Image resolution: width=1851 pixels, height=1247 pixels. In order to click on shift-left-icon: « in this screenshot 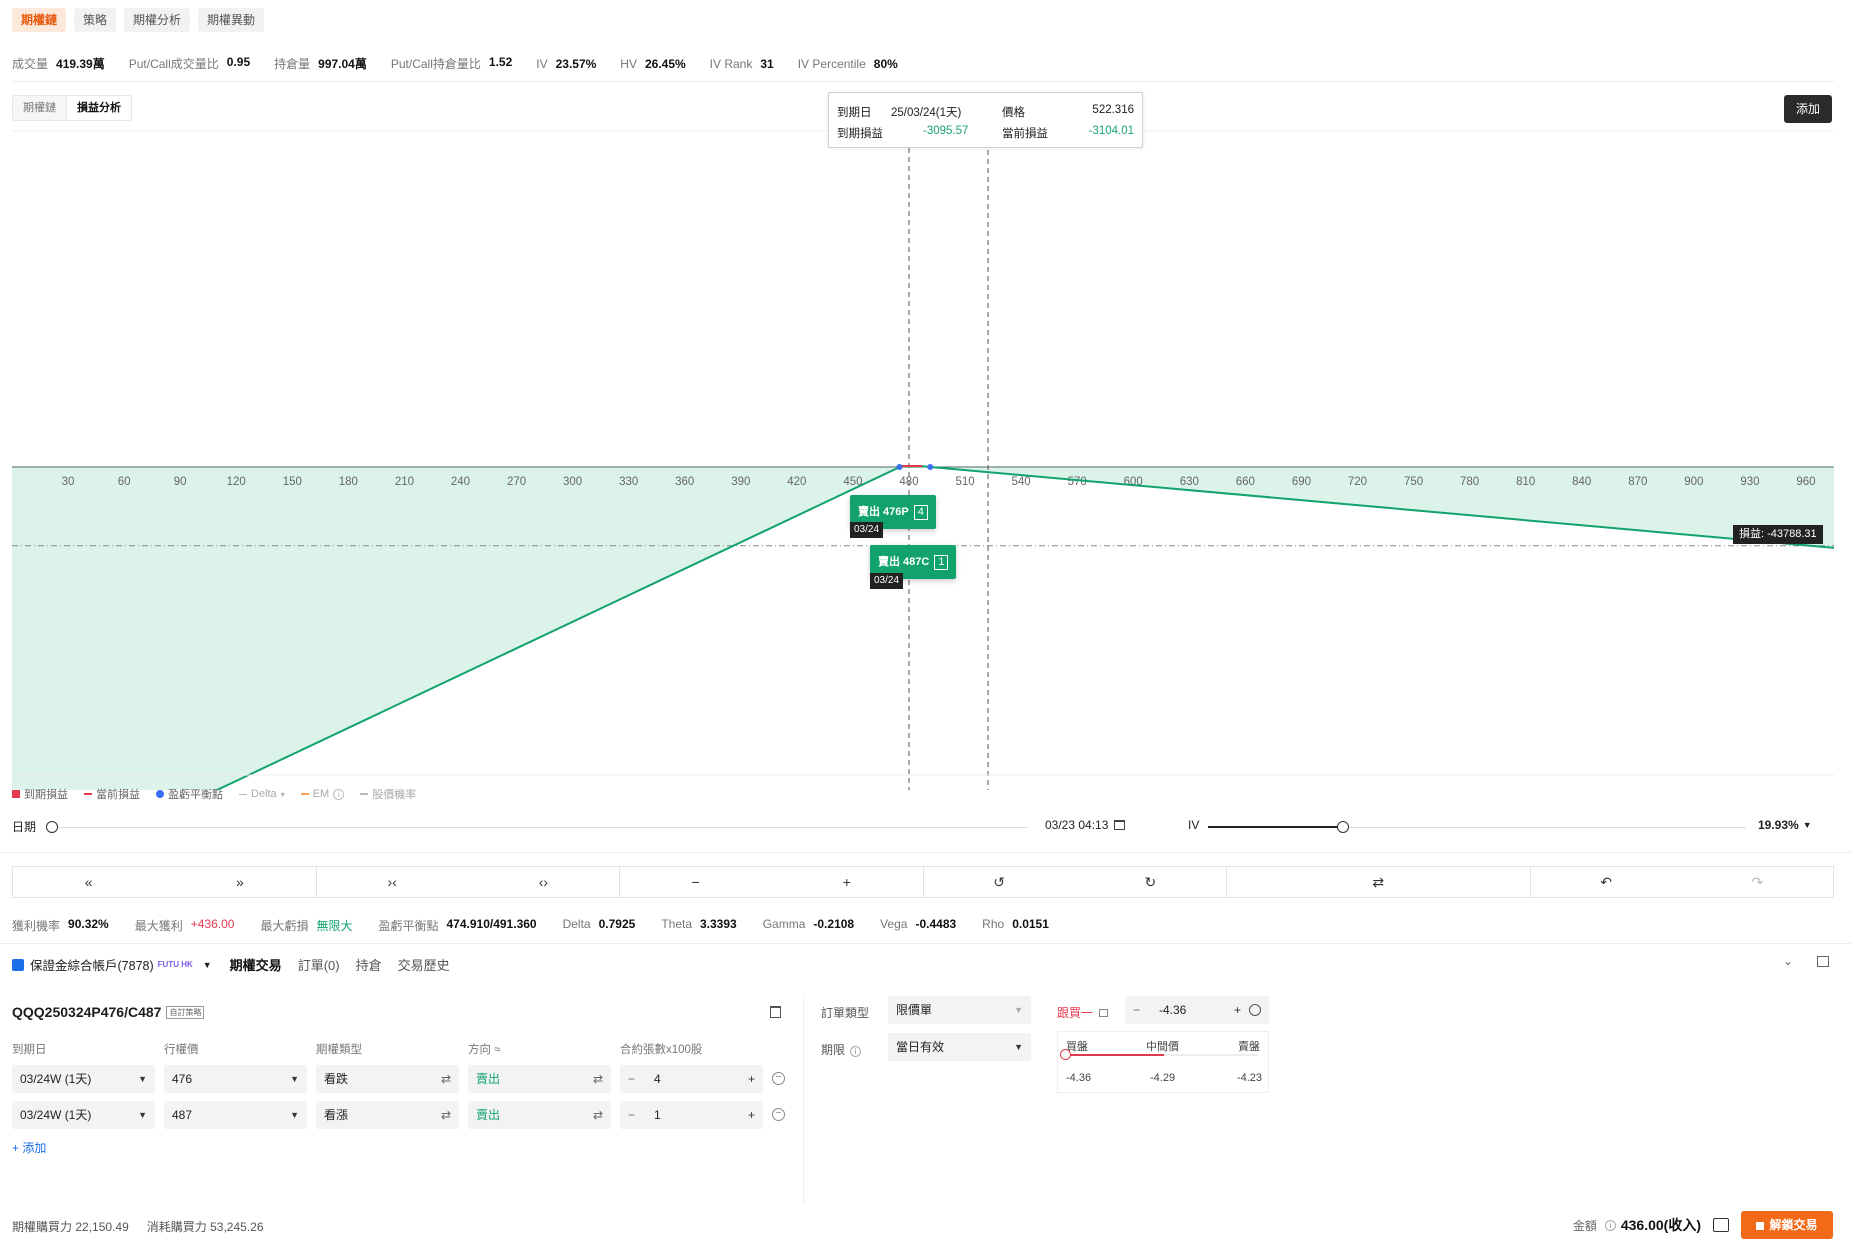, I will do `click(88, 882)`.